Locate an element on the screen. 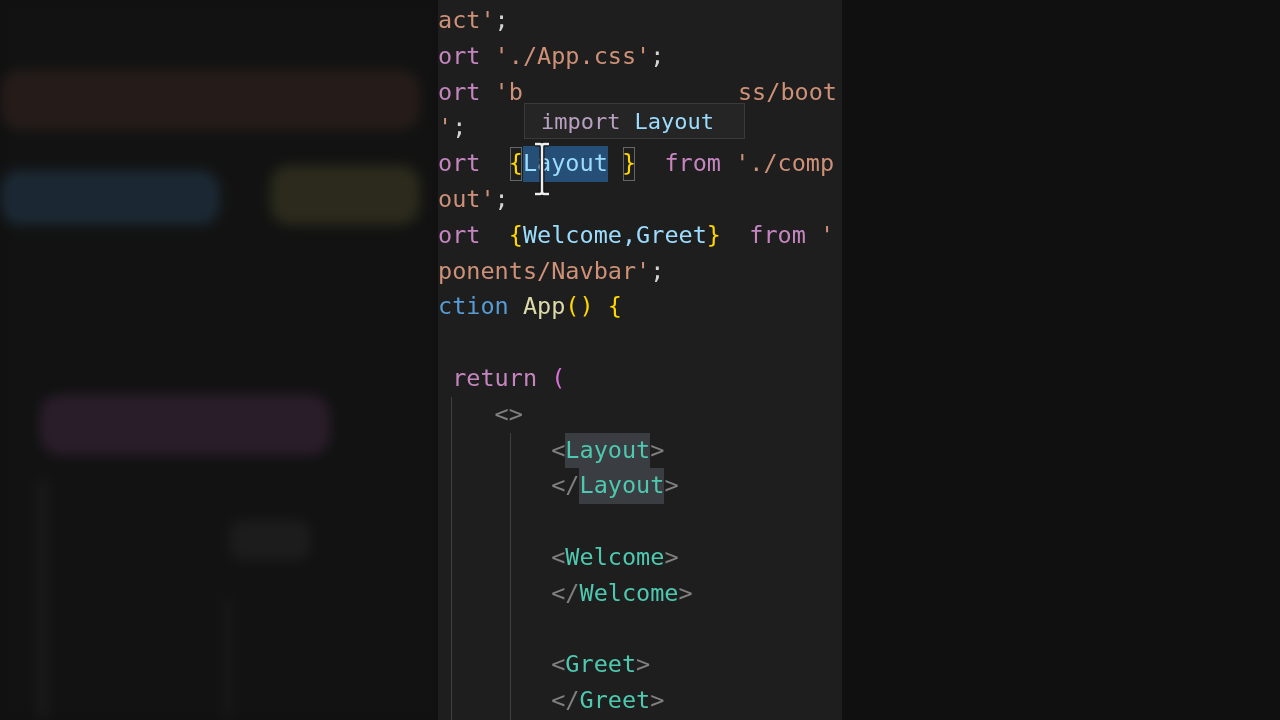 Image resolution: width=1280 pixels, height=720 pixels. code-token: ponents/Navbar' is located at coordinates (544, 271).